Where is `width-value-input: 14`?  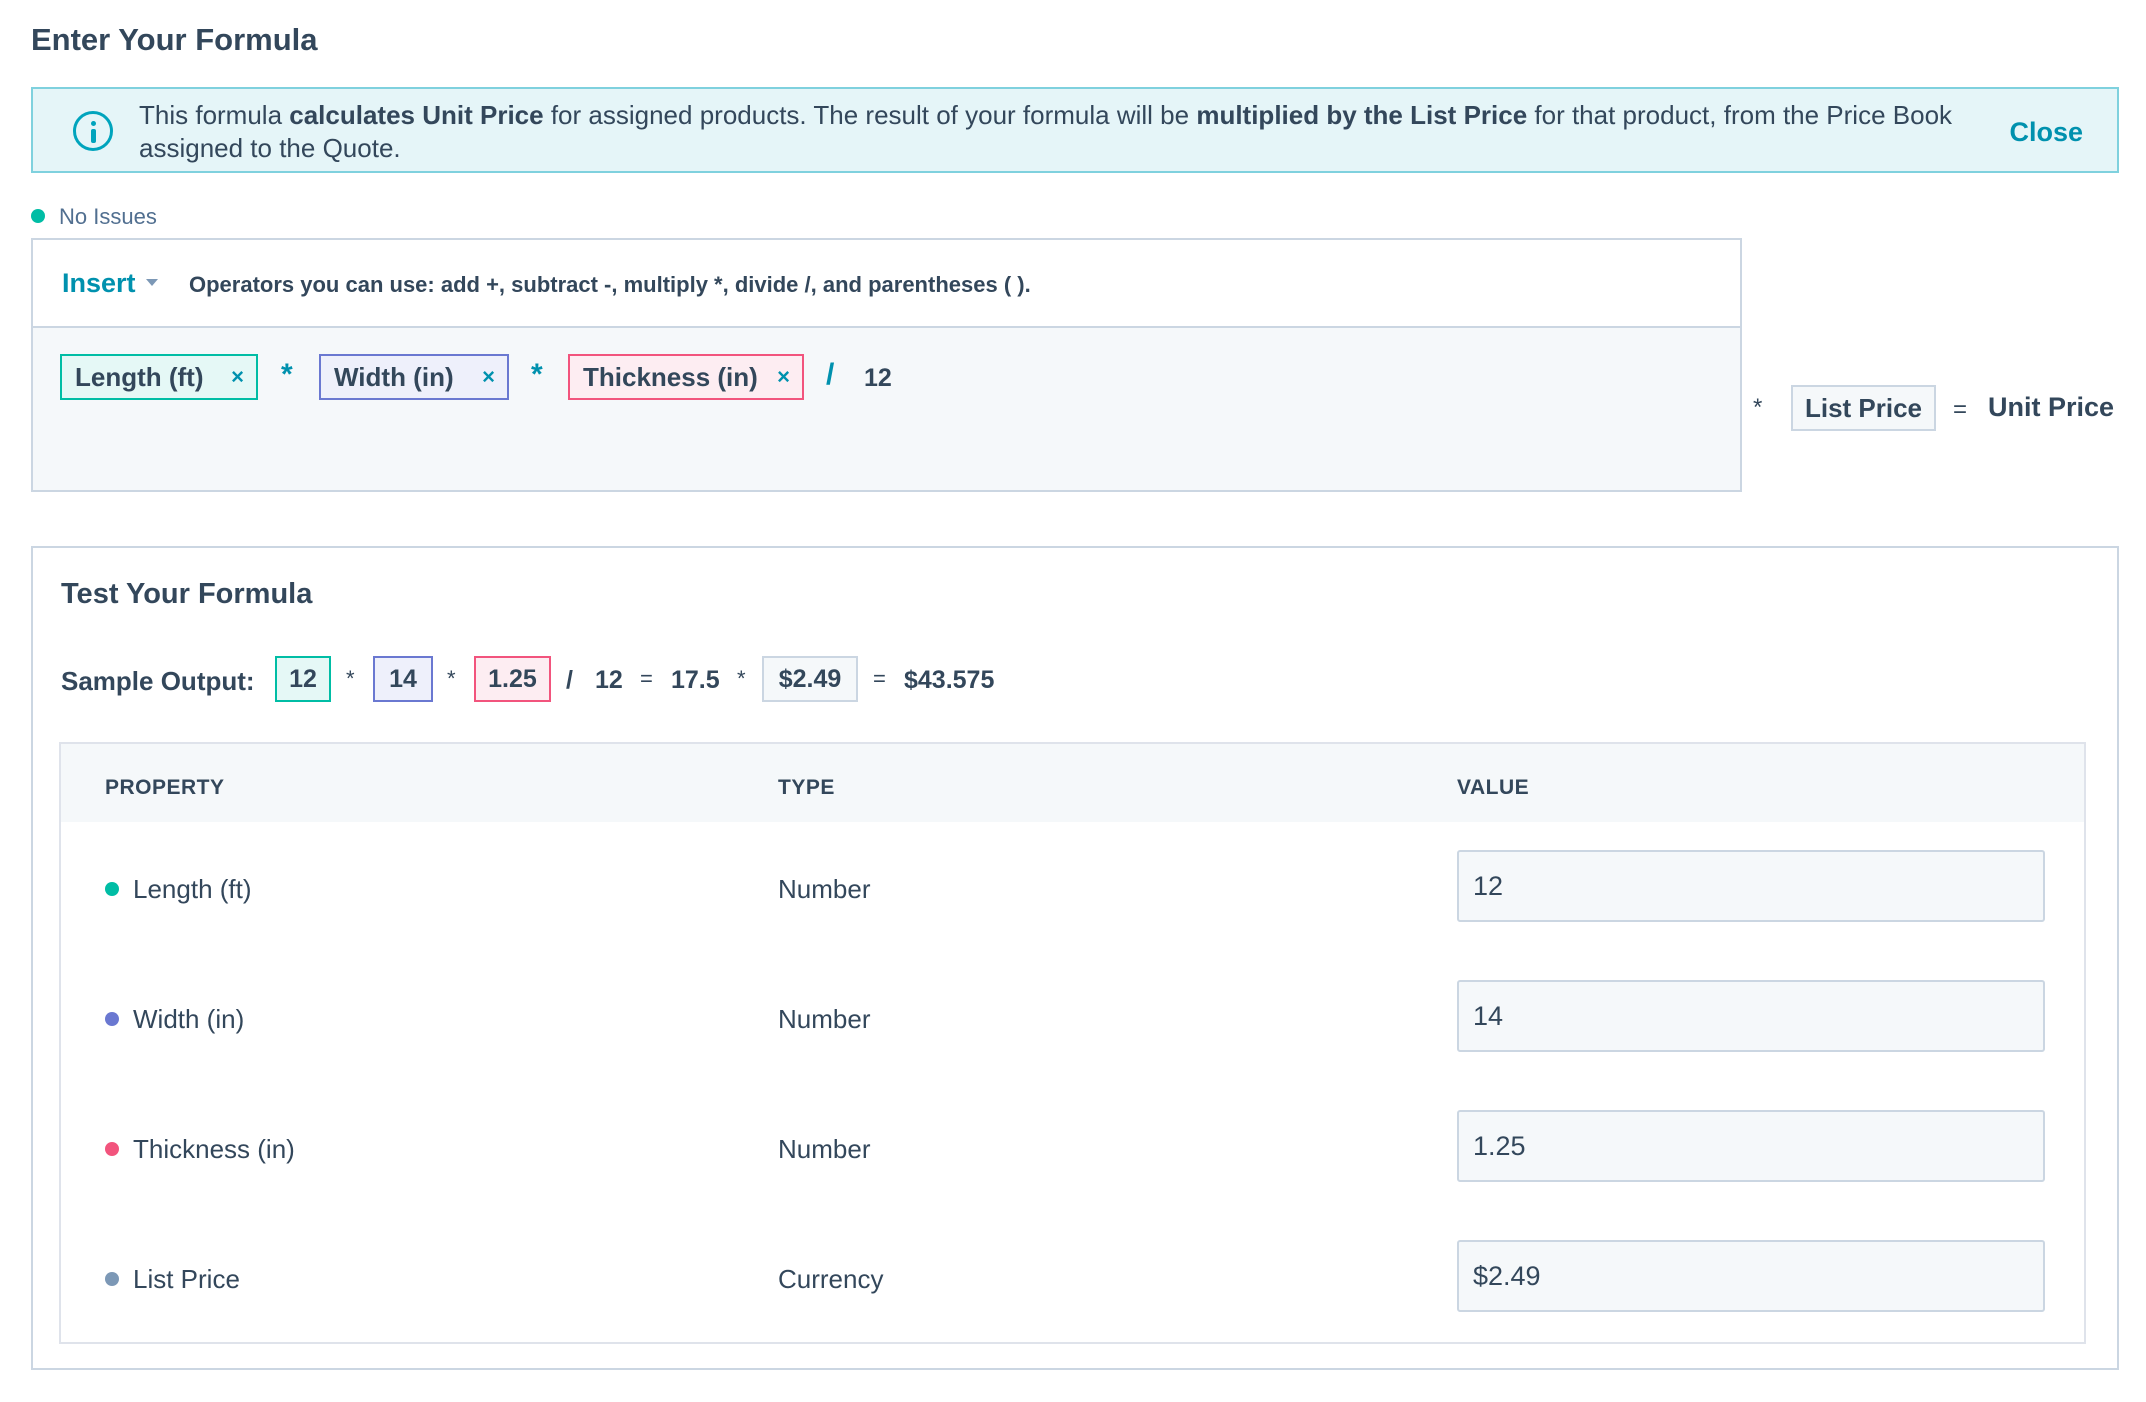
width-value-input: 14 is located at coordinates (1751, 1016).